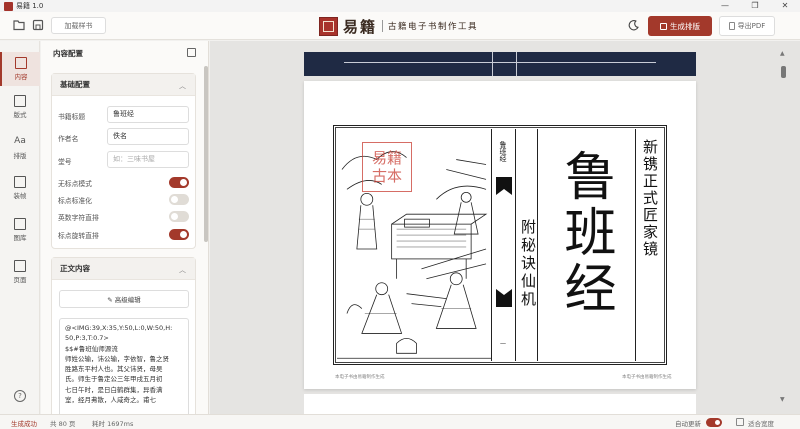  I want to click on maximize-button: ❐, so click(755, 6).